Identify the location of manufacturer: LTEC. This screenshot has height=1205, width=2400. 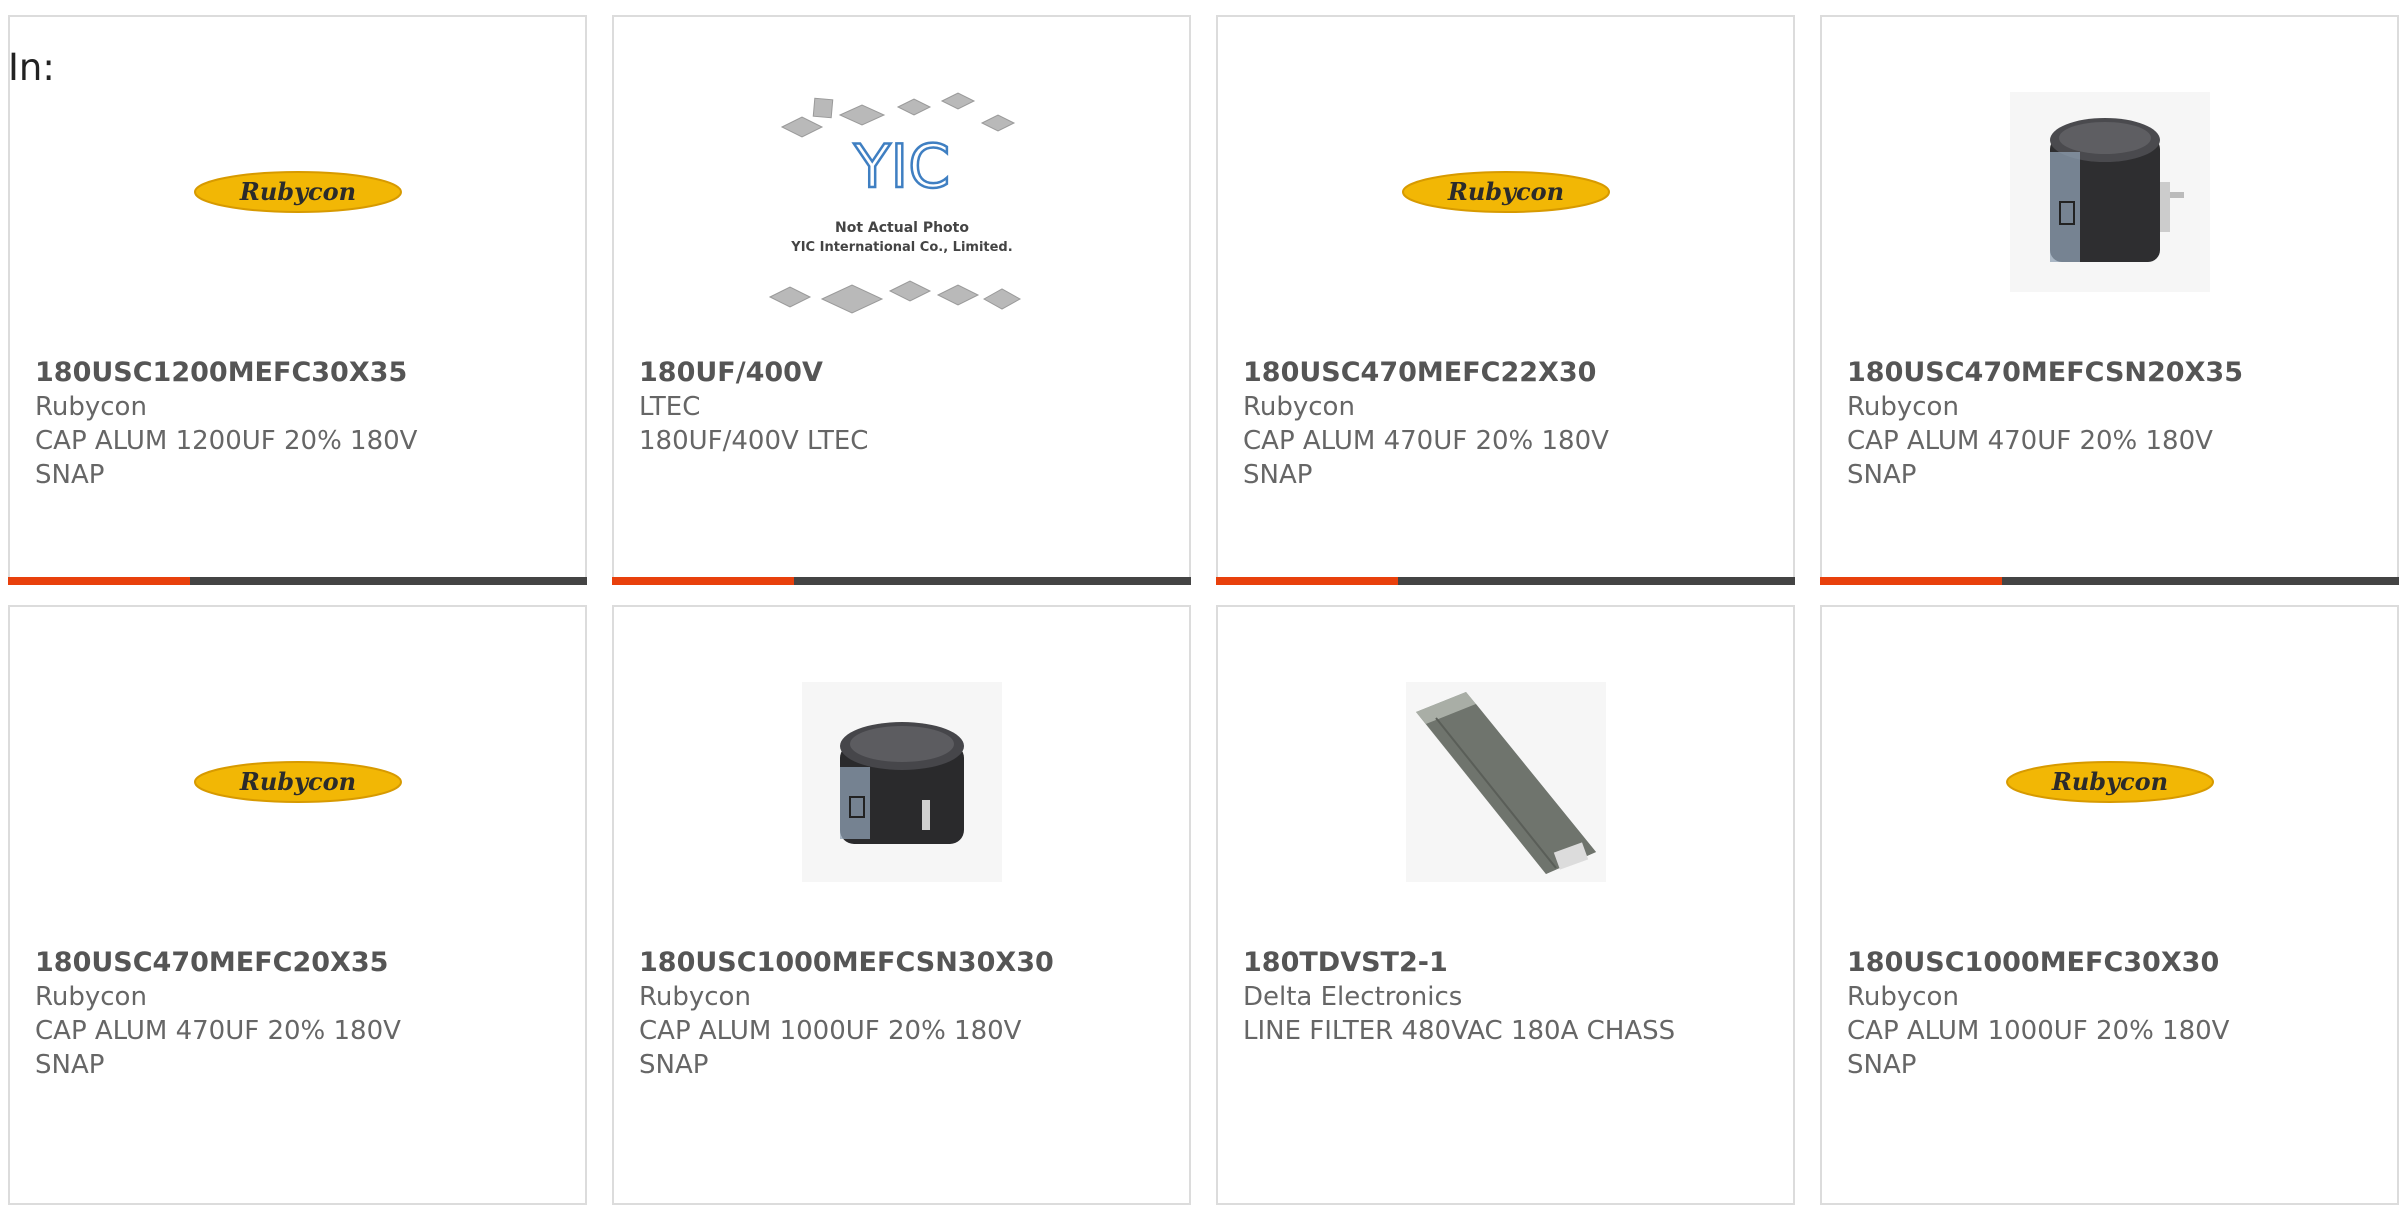
(670, 407).